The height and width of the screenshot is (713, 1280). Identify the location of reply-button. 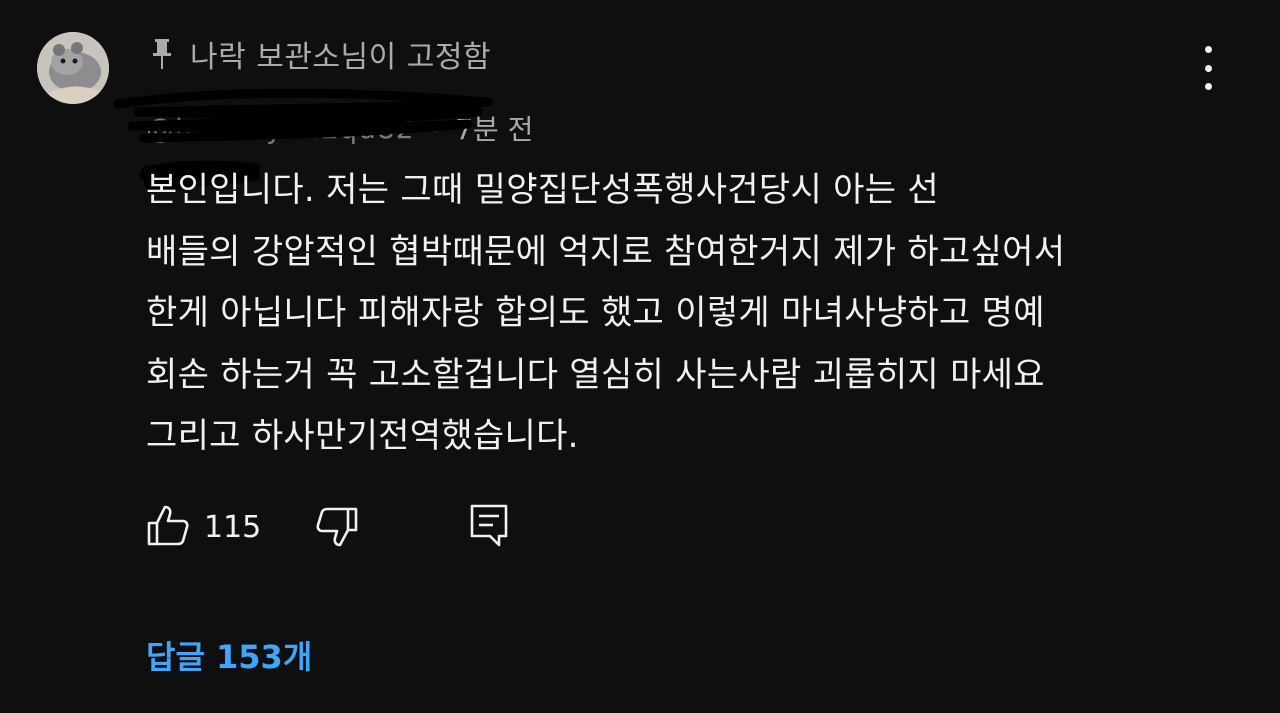
(489, 527).